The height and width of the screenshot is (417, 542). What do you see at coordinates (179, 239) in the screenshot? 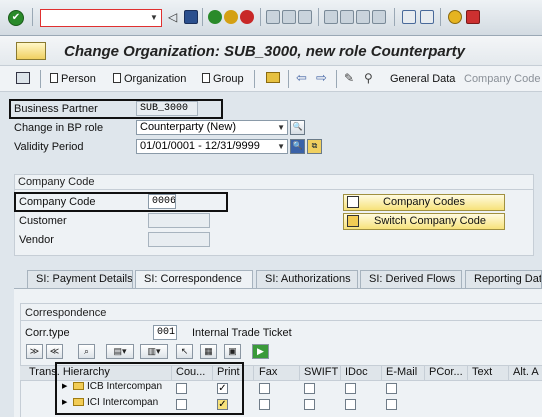
I see `vendor-field` at bounding box center [179, 239].